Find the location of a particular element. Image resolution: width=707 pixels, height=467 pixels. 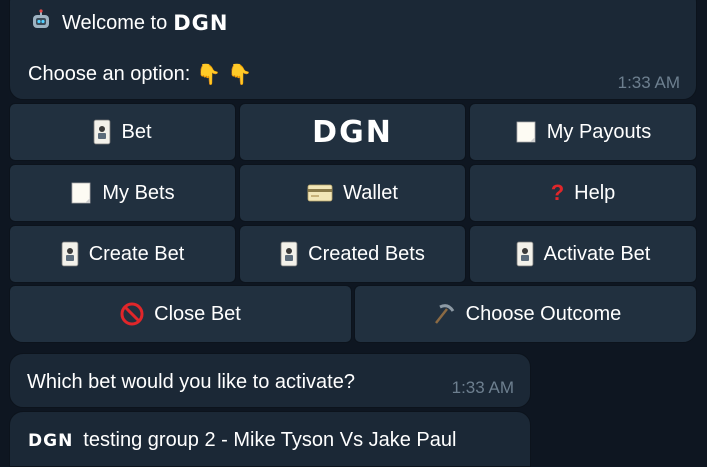

credit-card-icon is located at coordinates (320, 193).